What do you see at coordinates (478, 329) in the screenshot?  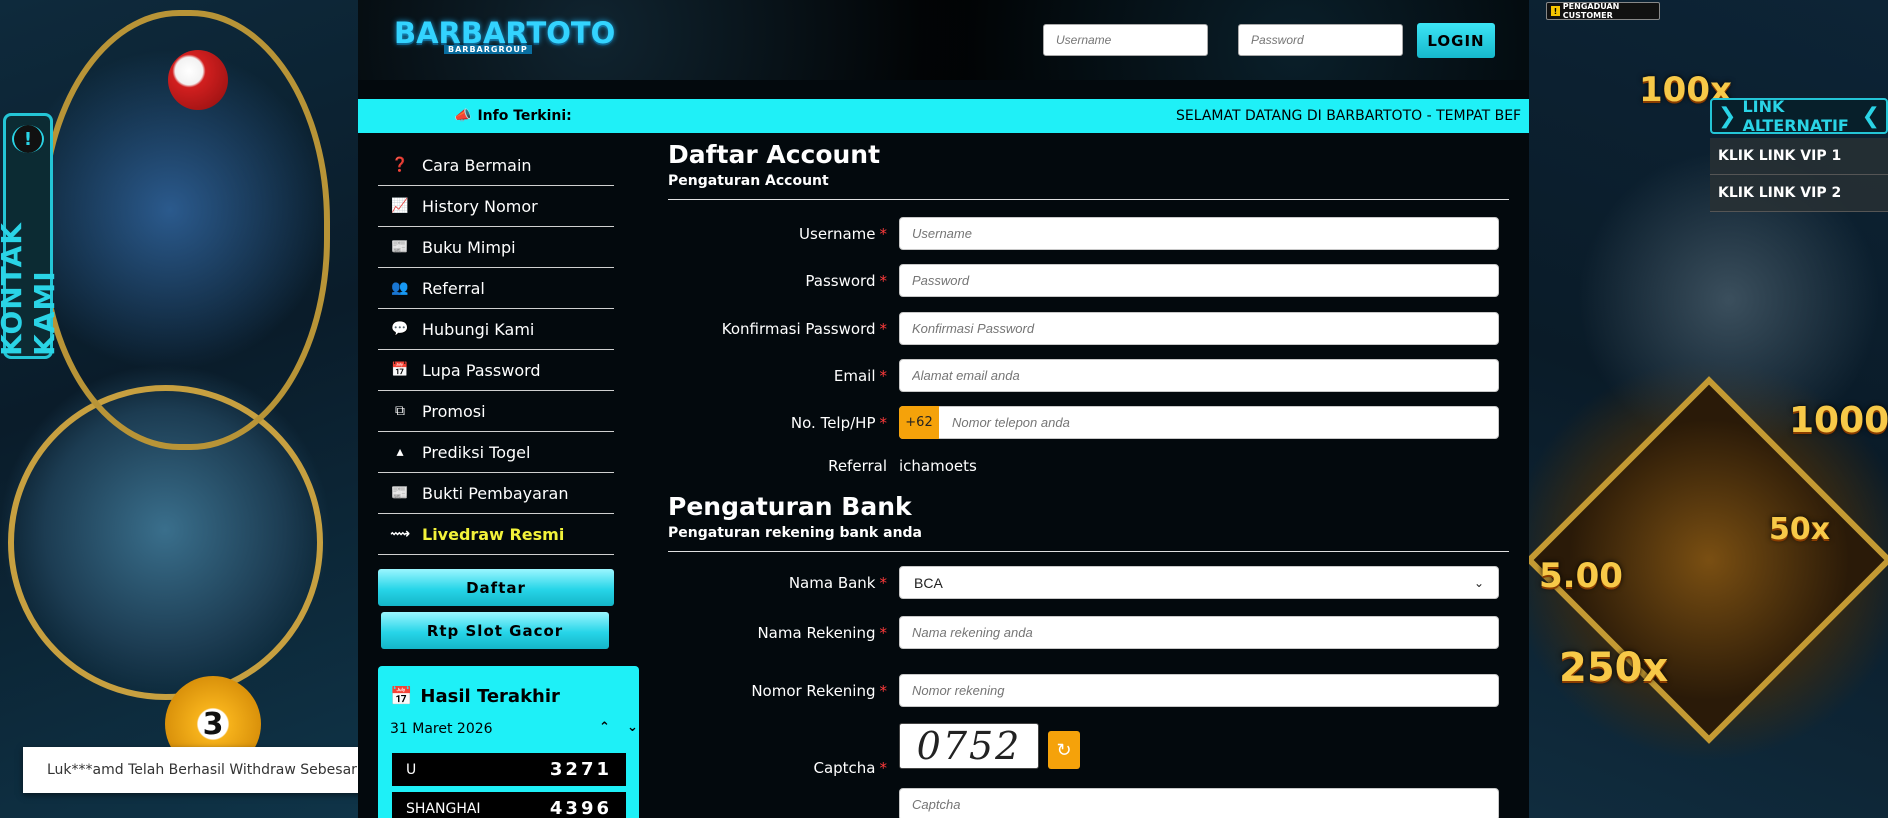 I see `sidebar-item-label: Hubungi Kami` at bounding box center [478, 329].